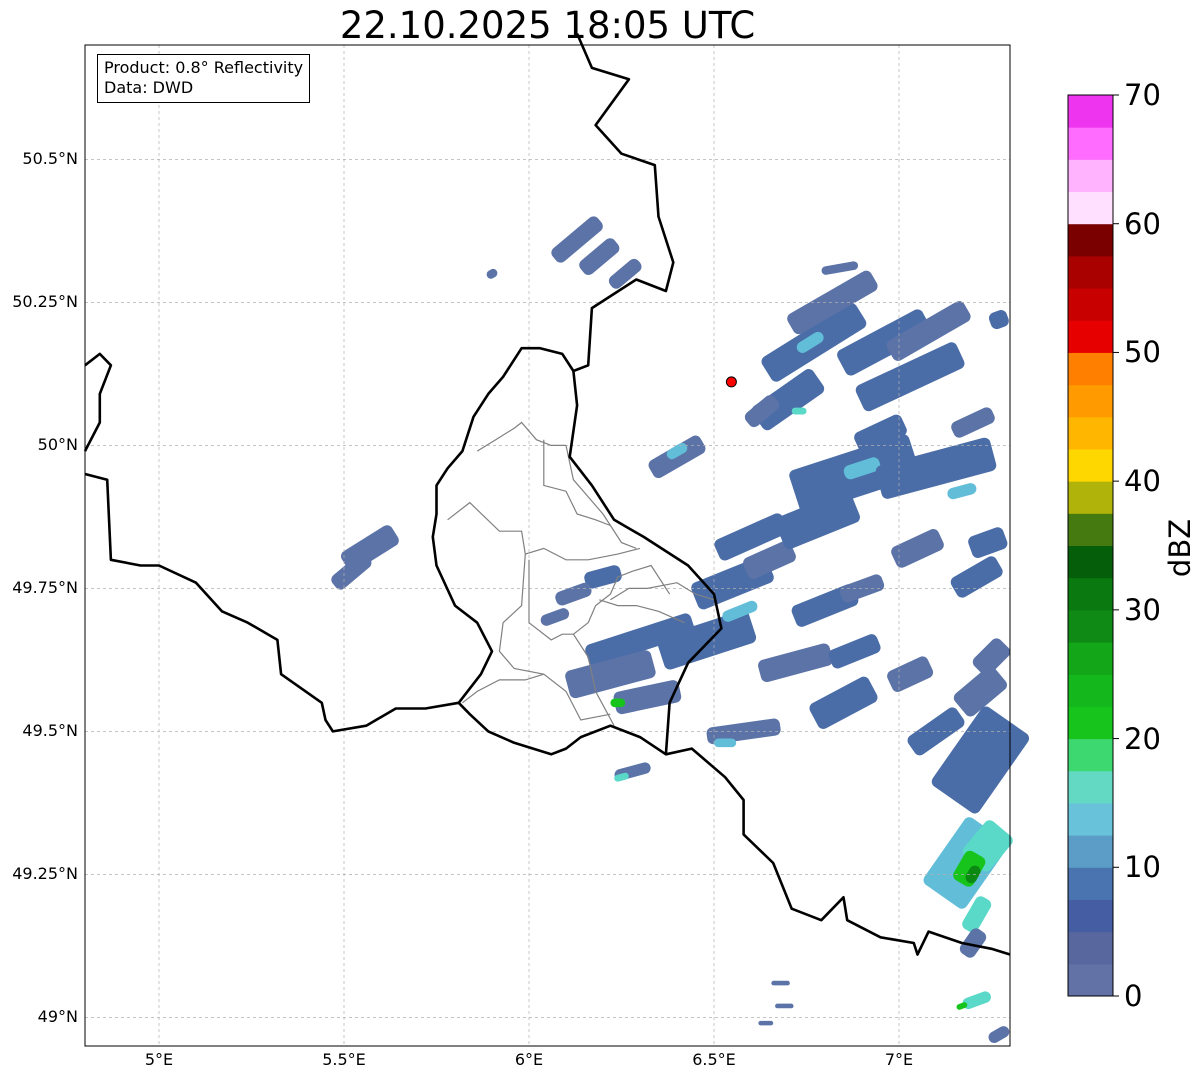 This screenshot has width=1202, height=1081. Describe the element at coordinates (50, 731) in the screenshot. I see `lat-tick-label: 49.5°N` at that location.